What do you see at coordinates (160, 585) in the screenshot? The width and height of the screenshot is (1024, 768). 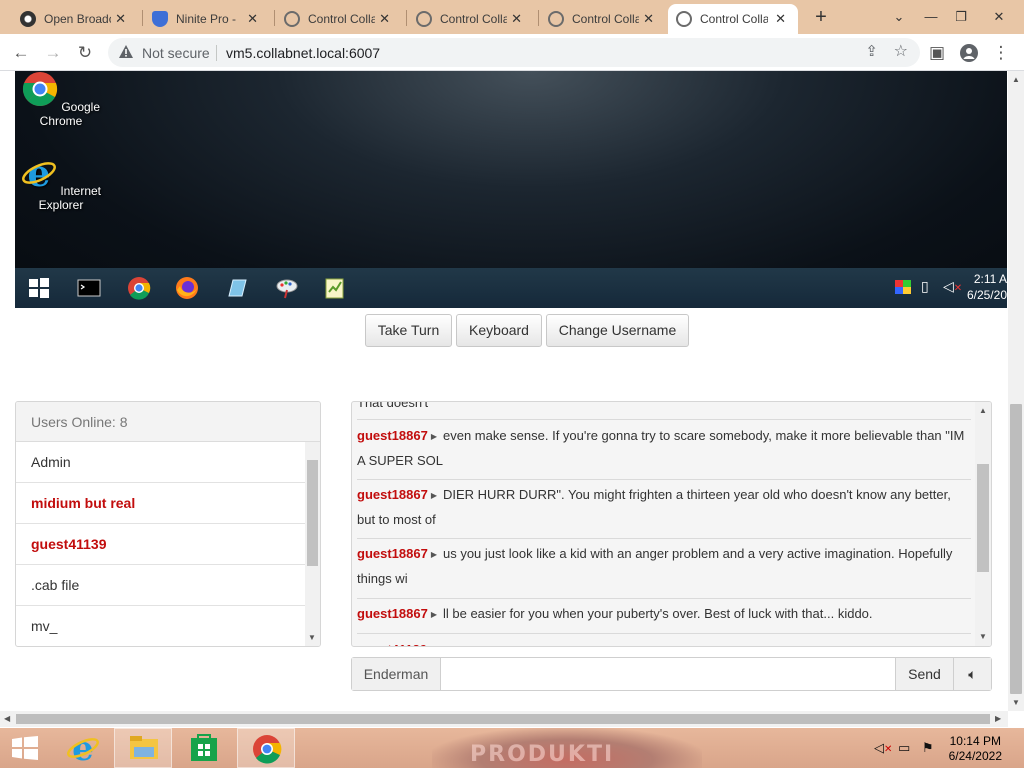 I see `user-list-item: .cab file` at bounding box center [160, 585].